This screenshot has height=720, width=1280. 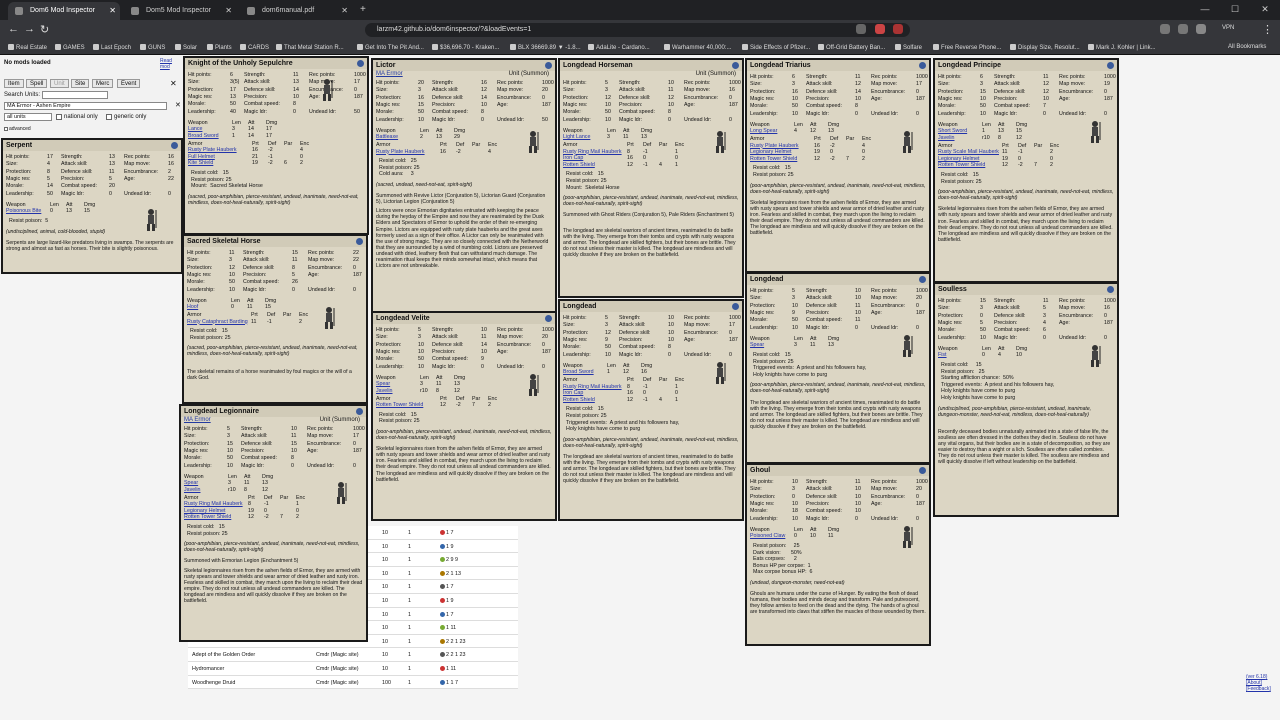 What do you see at coordinates (228, 10) in the screenshot?
I see `close-tab-icon: ✕` at bounding box center [228, 10].